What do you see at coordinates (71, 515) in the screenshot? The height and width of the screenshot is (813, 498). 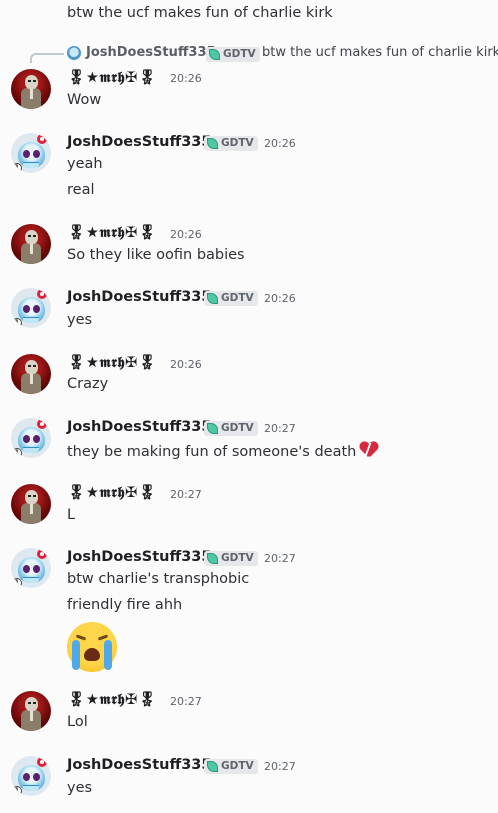 I see `message-text: L` at bounding box center [71, 515].